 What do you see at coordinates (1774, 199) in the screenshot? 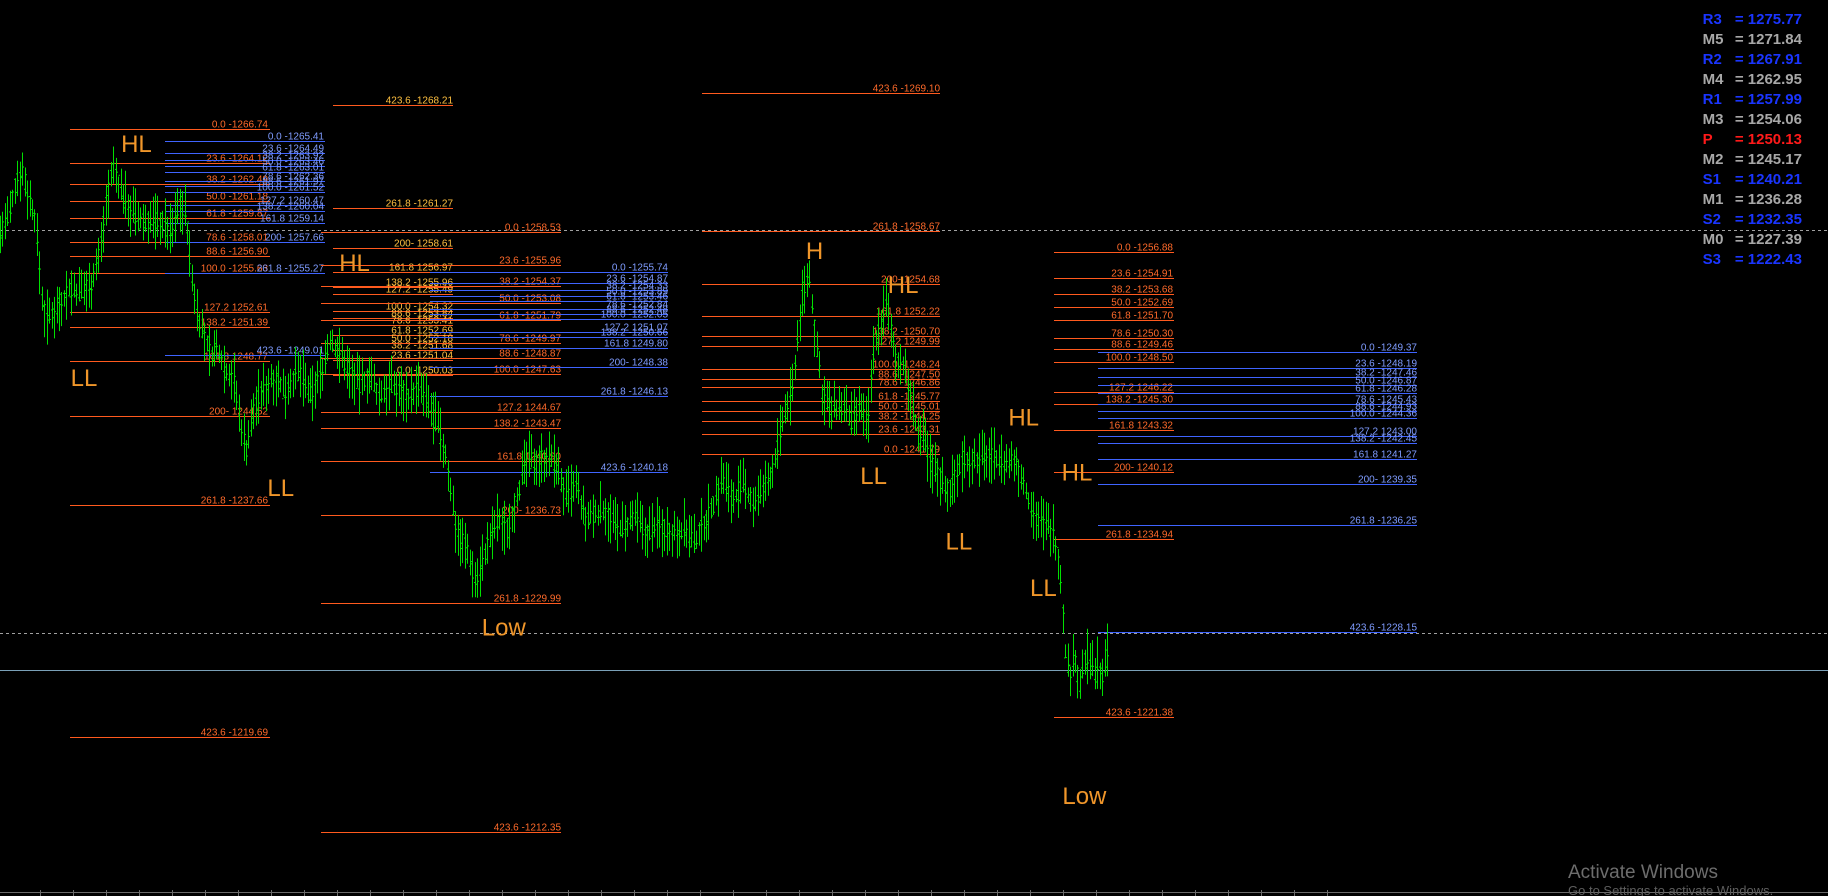
I see `pivot-value: 1236.28` at bounding box center [1774, 199].